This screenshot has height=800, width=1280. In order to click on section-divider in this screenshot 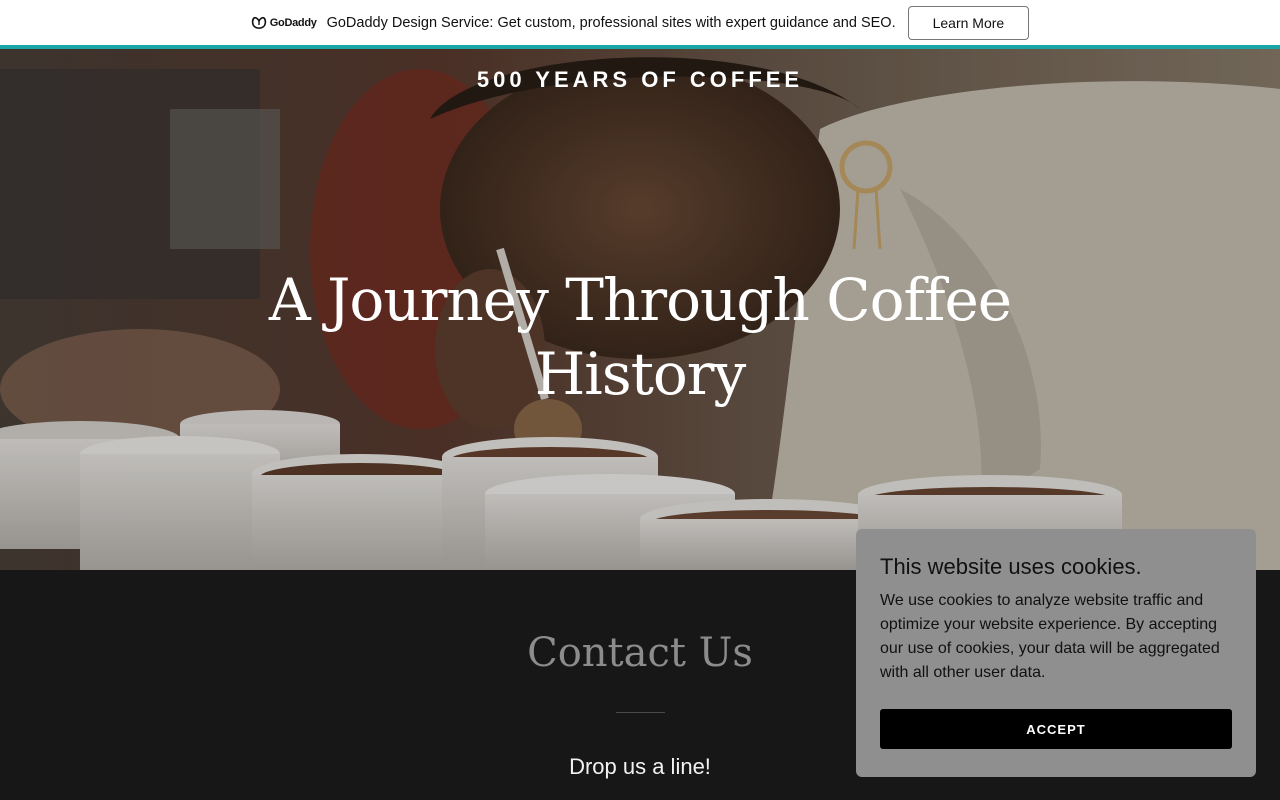, I will do `click(640, 712)`.